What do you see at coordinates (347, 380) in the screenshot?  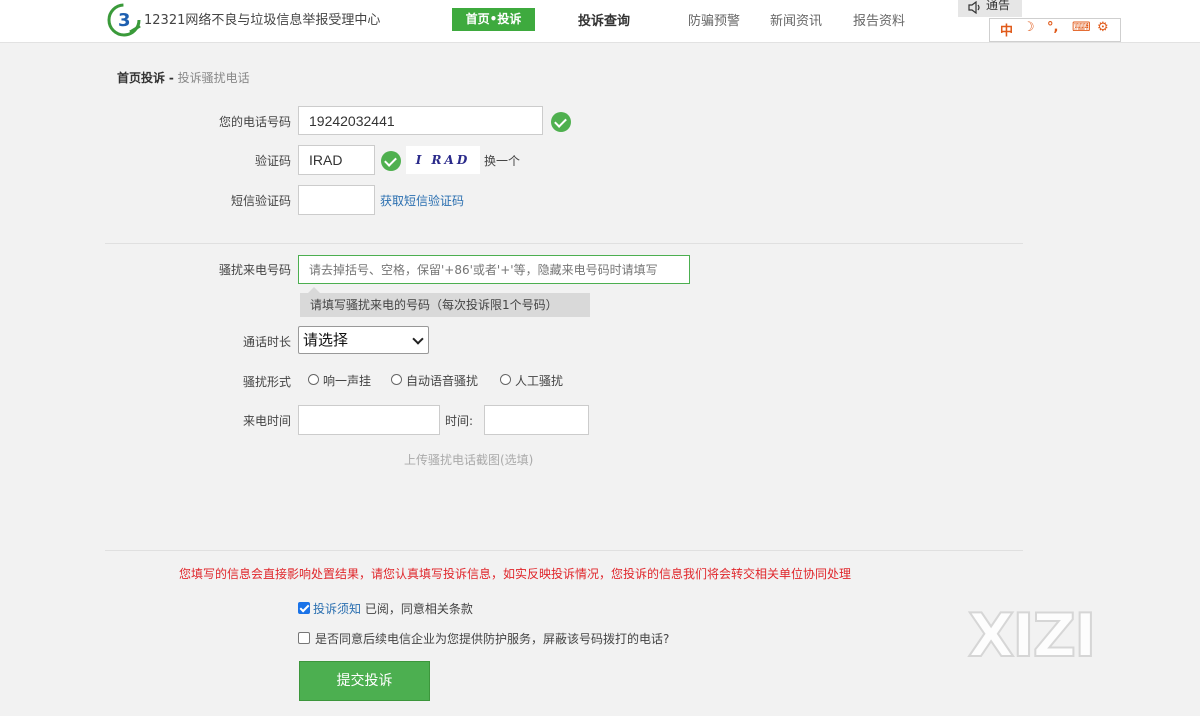 I see `radio-ring-once-label: 响一声挂` at bounding box center [347, 380].